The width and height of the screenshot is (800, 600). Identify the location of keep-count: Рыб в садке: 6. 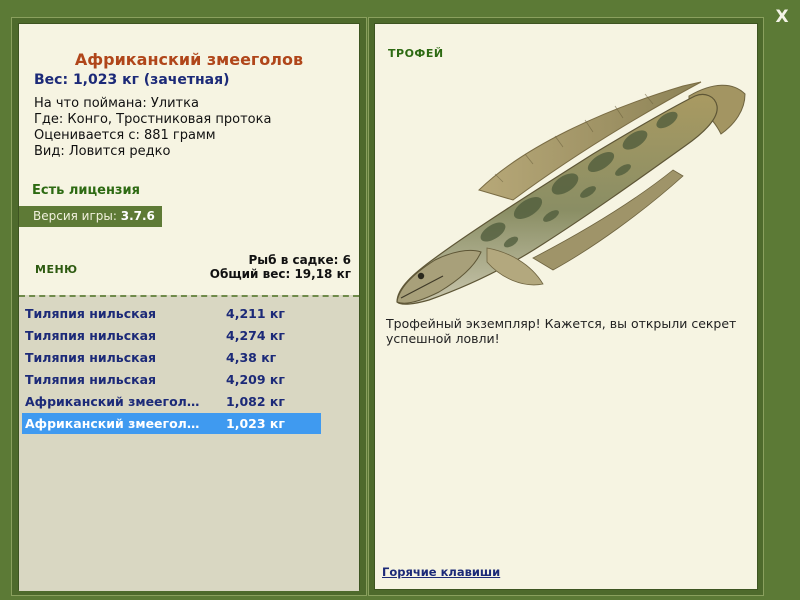
(300, 260).